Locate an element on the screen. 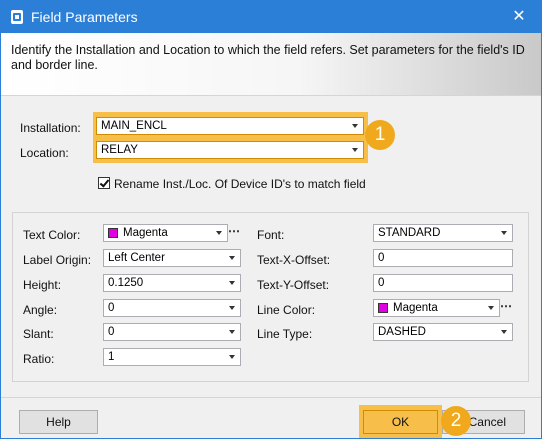 This screenshot has width=542, height=439. font-label: Font: is located at coordinates (271, 235).